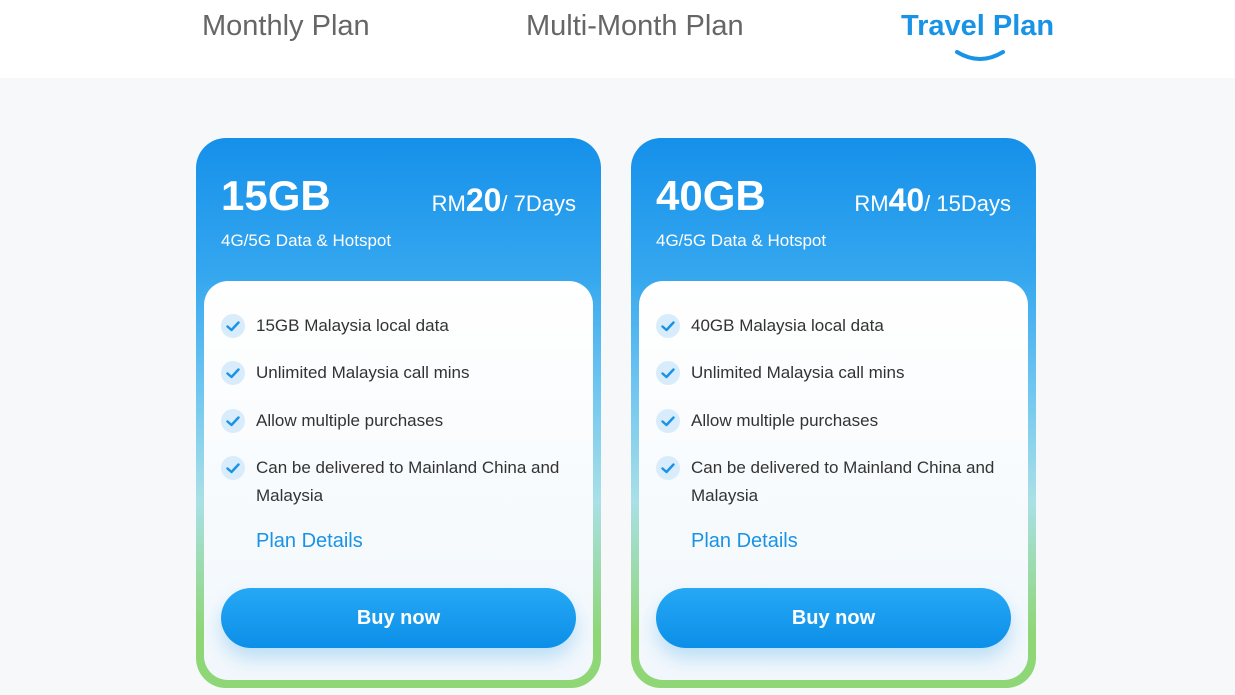 Image resolution: width=1235 pixels, height=695 pixels. What do you see at coordinates (906, 200) in the screenshot?
I see `price-amount: 40` at bounding box center [906, 200].